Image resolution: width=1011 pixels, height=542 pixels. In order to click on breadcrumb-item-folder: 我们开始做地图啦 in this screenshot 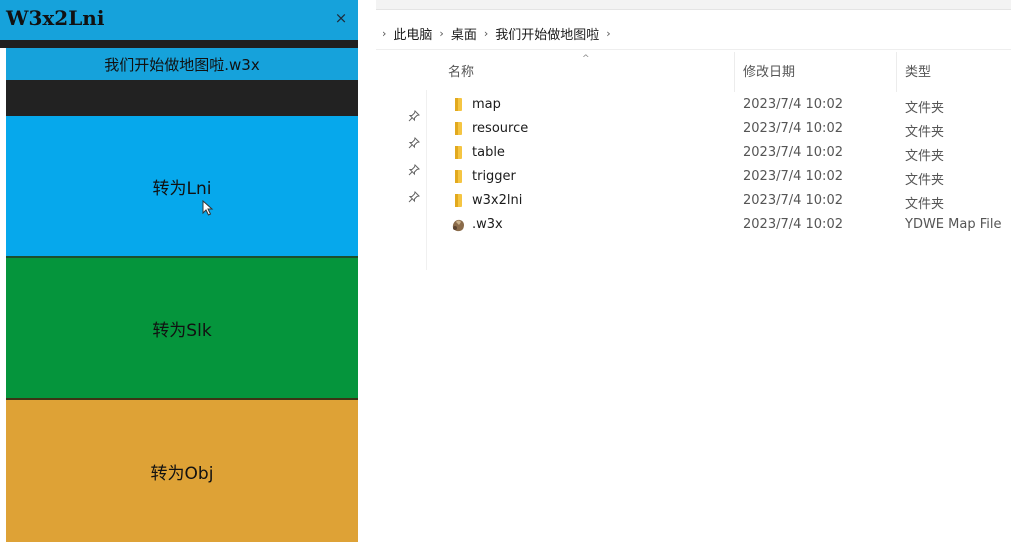, I will do `click(547, 33)`.